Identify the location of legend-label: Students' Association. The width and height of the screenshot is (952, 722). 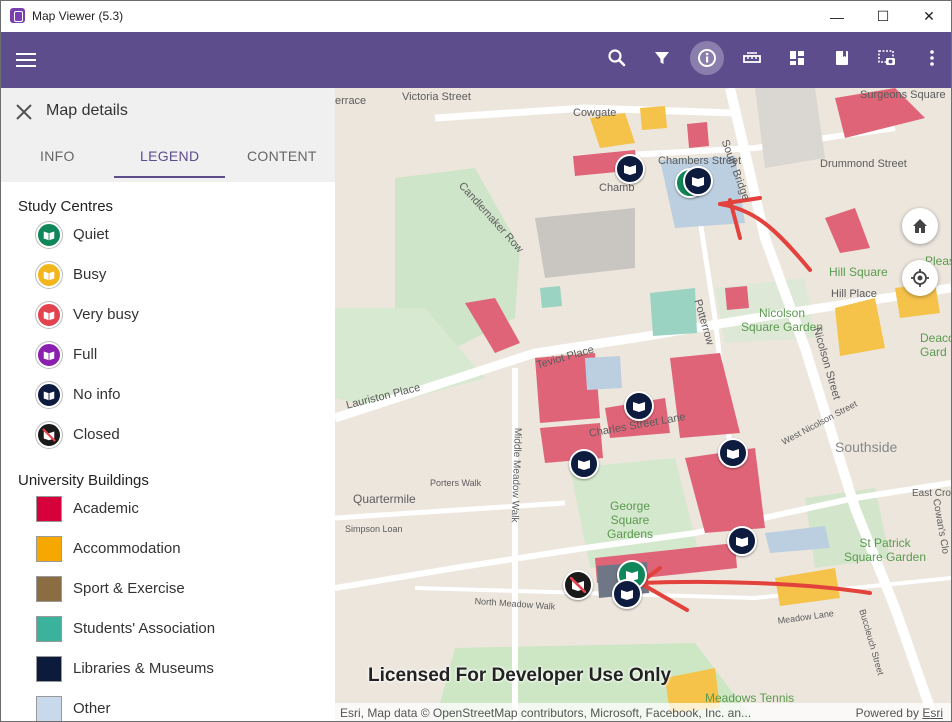
(144, 628).